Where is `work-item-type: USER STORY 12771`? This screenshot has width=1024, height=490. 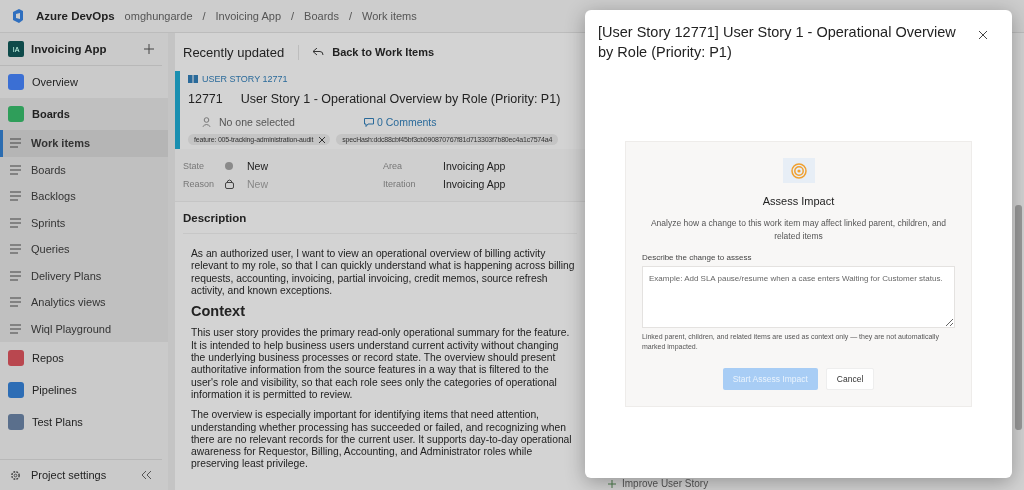 work-item-type: USER STORY 12771 is located at coordinates (245, 79).